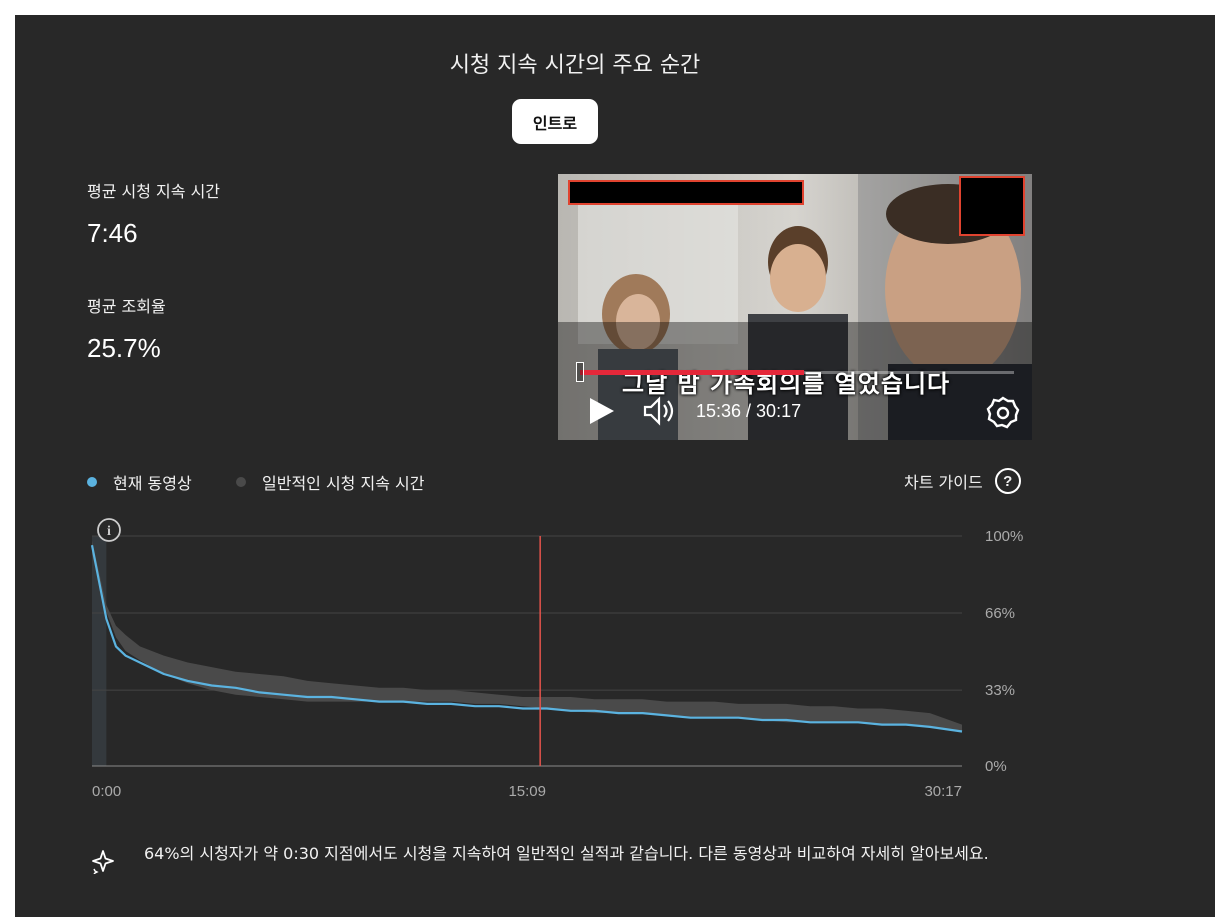 The image size is (1230, 917). What do you see at coordinates (99, 651) in the screenshot?
I see `intro-region` at bounding box center [99, 651].